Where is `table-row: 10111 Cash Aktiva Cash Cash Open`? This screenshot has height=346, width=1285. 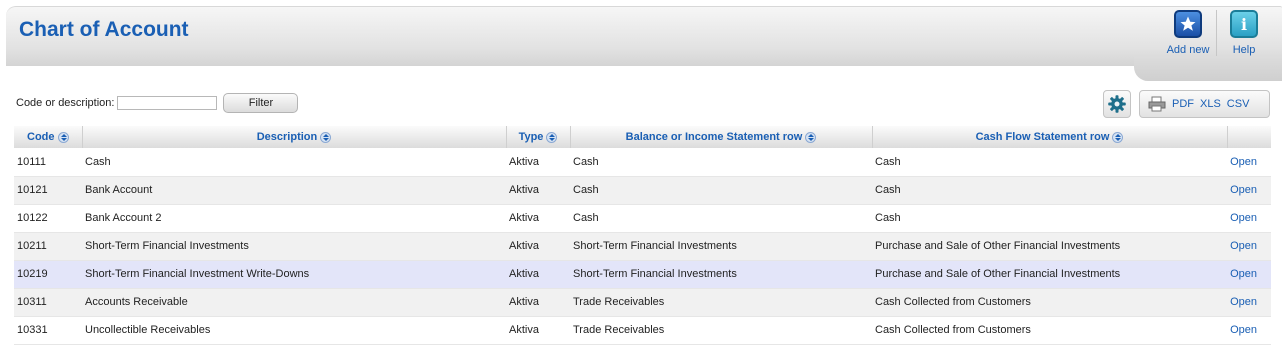 table-row: 10111 Cash Aktiva Cash Cash Open is located at coordinates (642, 162).